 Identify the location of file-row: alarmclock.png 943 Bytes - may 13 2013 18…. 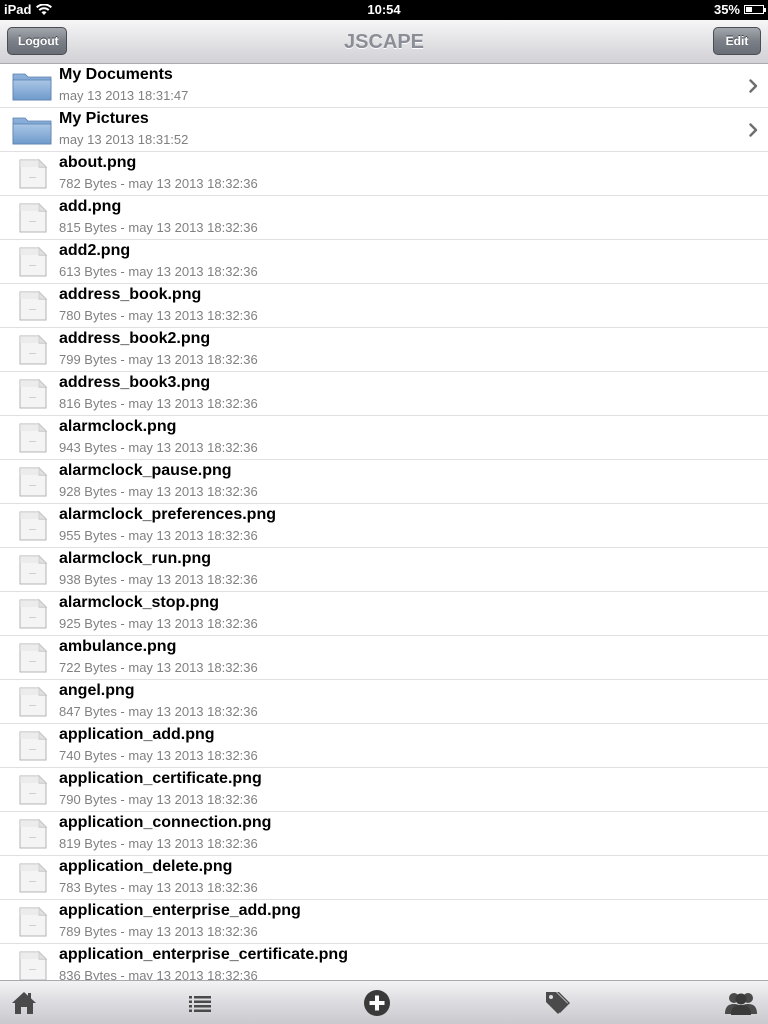
(384, 438).